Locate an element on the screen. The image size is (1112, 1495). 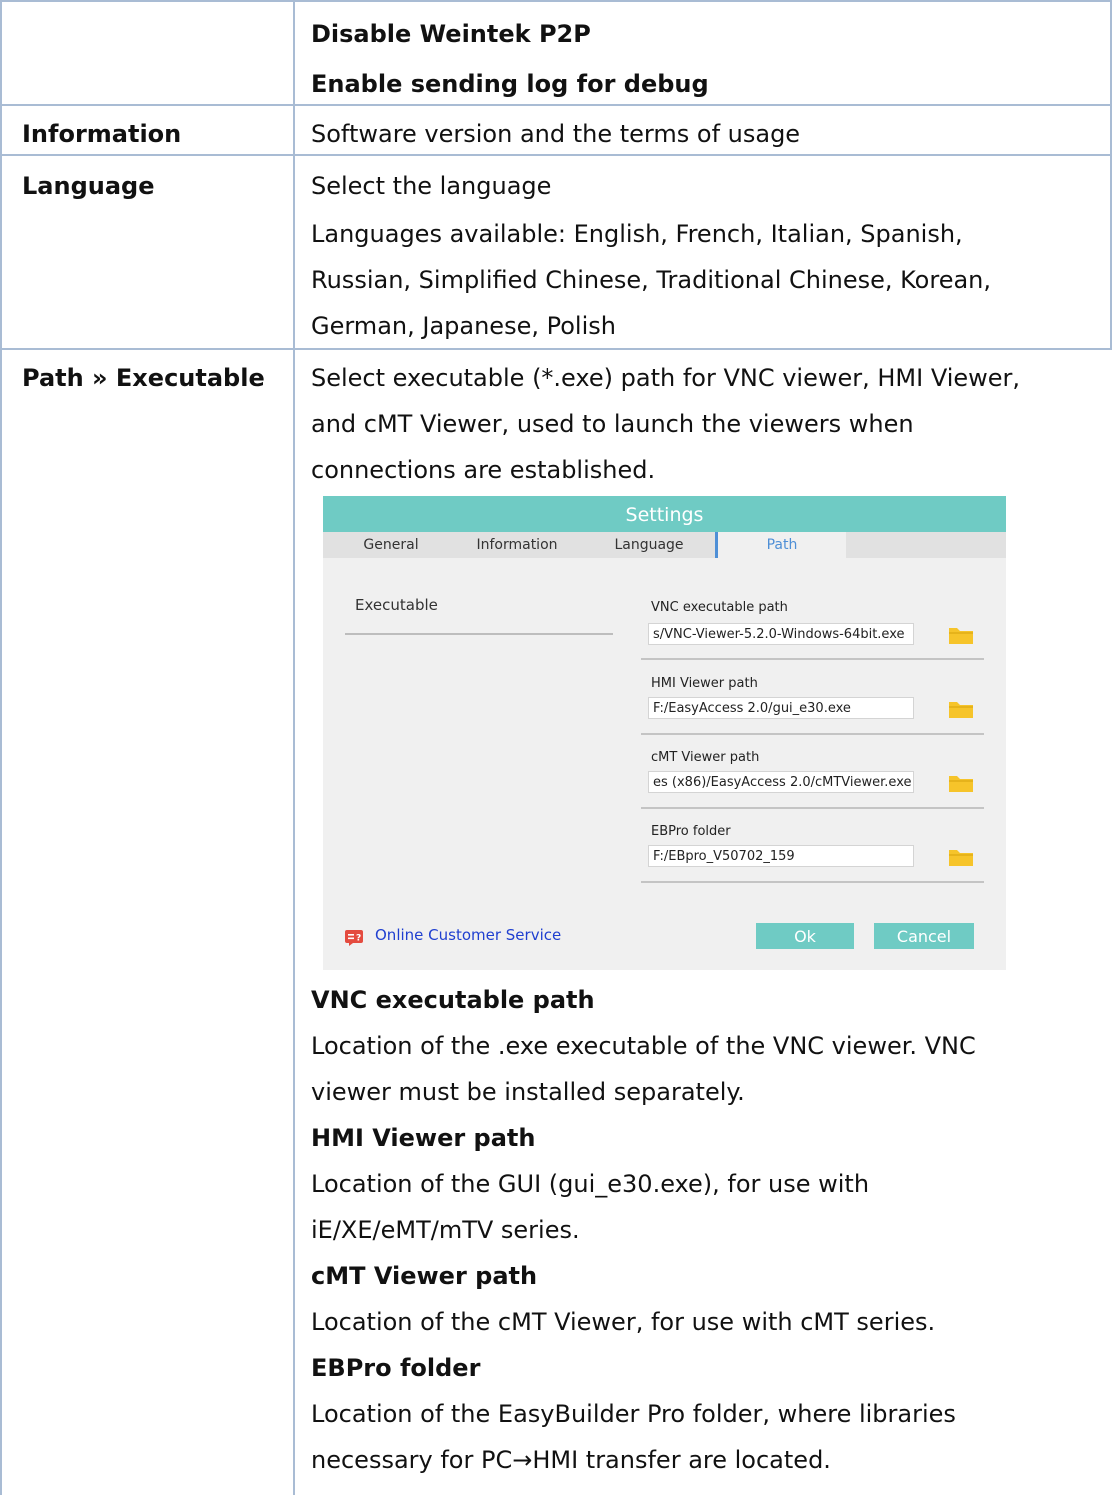
information-text: Software version and the terms of usage is located at coordinates (556, 134).